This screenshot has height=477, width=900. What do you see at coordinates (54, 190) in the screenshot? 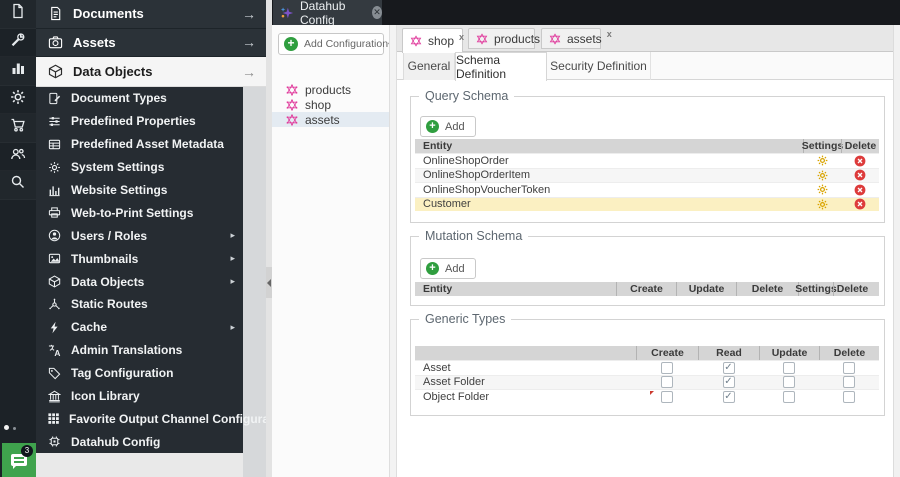
I see `website-settings-icon` at bounding box center [54, 190].